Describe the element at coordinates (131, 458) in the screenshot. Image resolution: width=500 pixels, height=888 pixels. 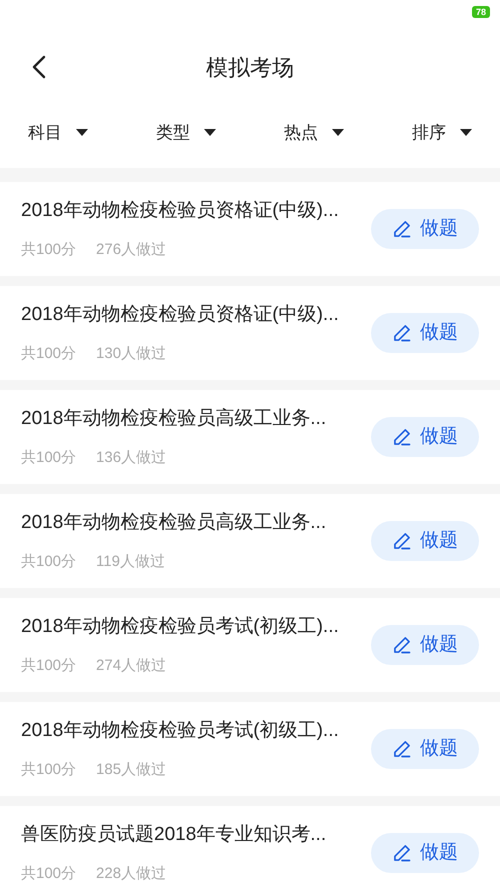
I see `attempt-count: 136人做过` at that location.